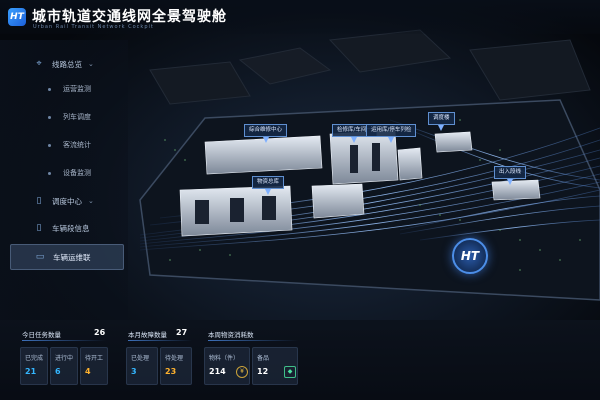 The image size is (600, 400). What do you see at coordinates (77, 89) in the screenshot?
I see `sidebar-item-label: 运营监测` at bounding box center [77, 89].